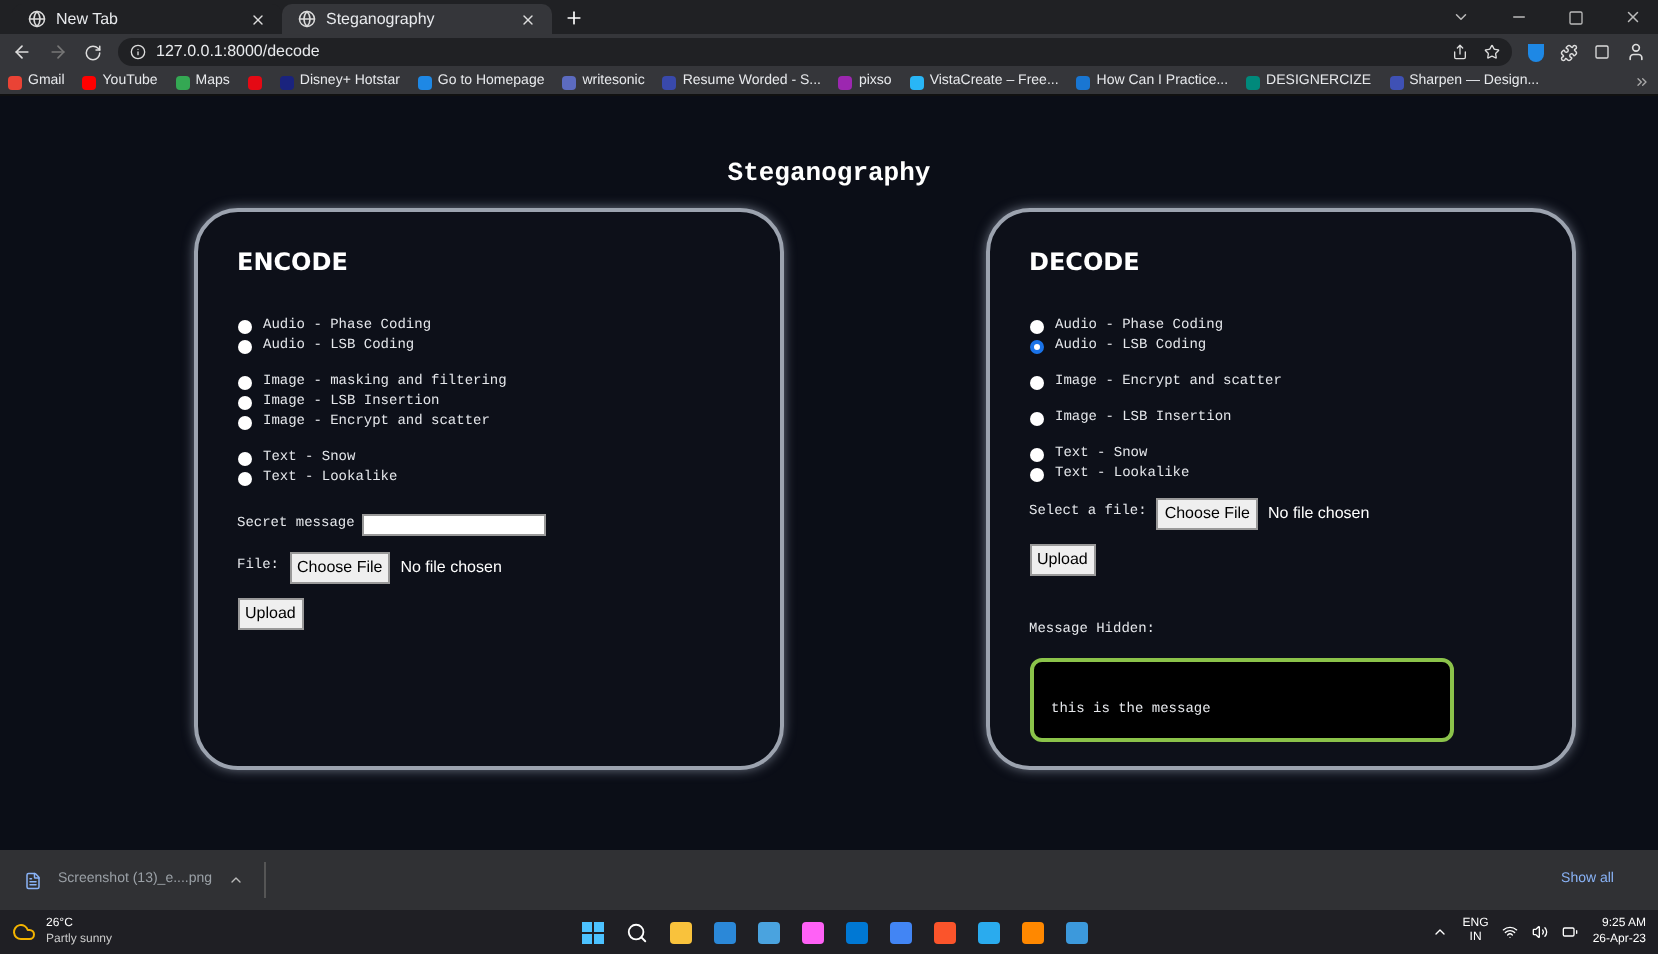  Describe the element at coordinates (1540, 932) in the screenshot. I see `volume-icon` at that location.